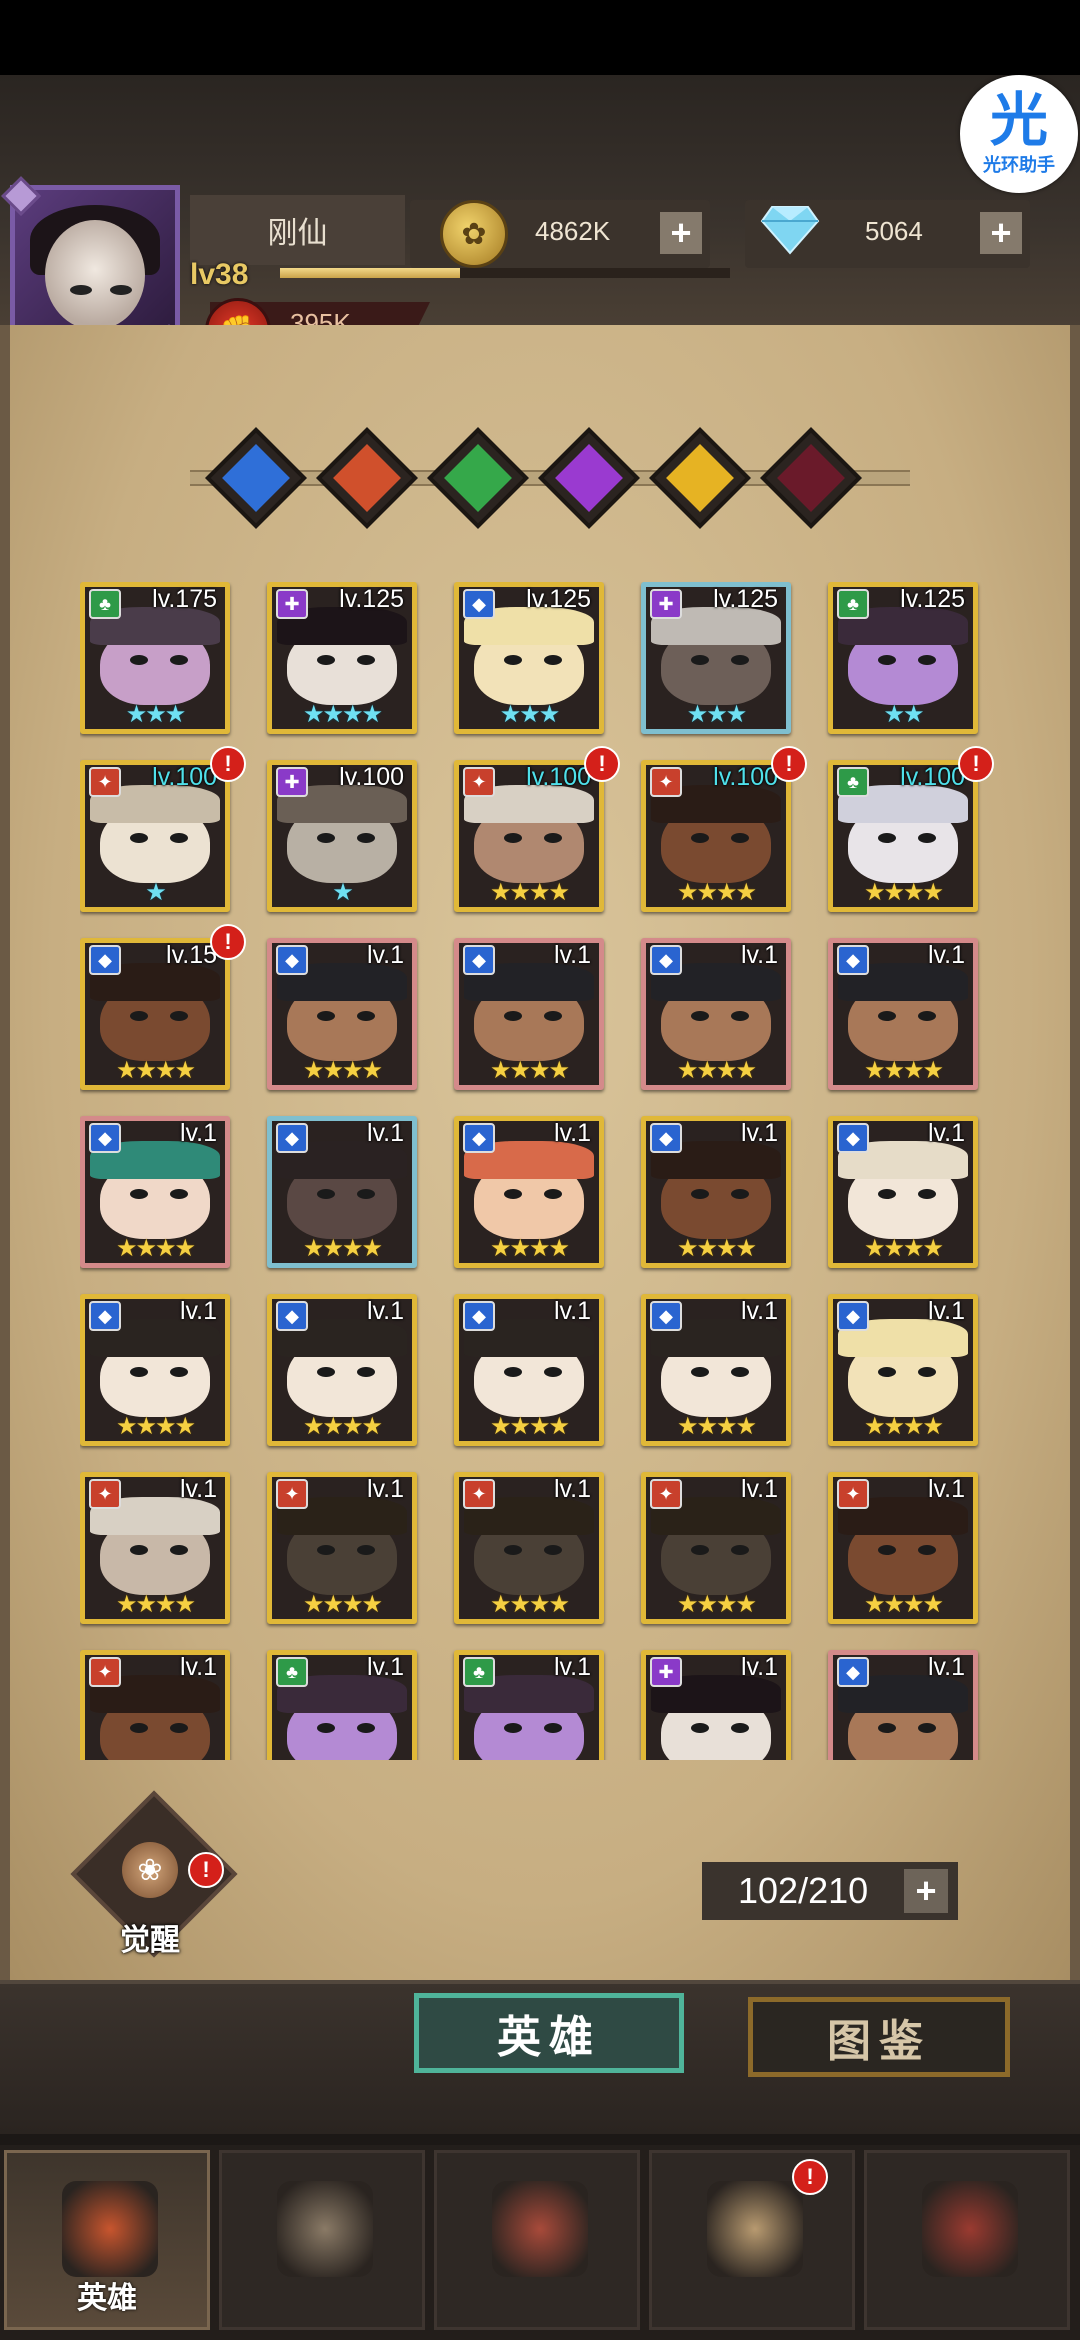 This screenshot has width=1080, height=2340. What do you see at coordinates (716, 1705) in the screenshot?
I see `hero-card: ✚ lv.1` at bounding box center [716, 1705].